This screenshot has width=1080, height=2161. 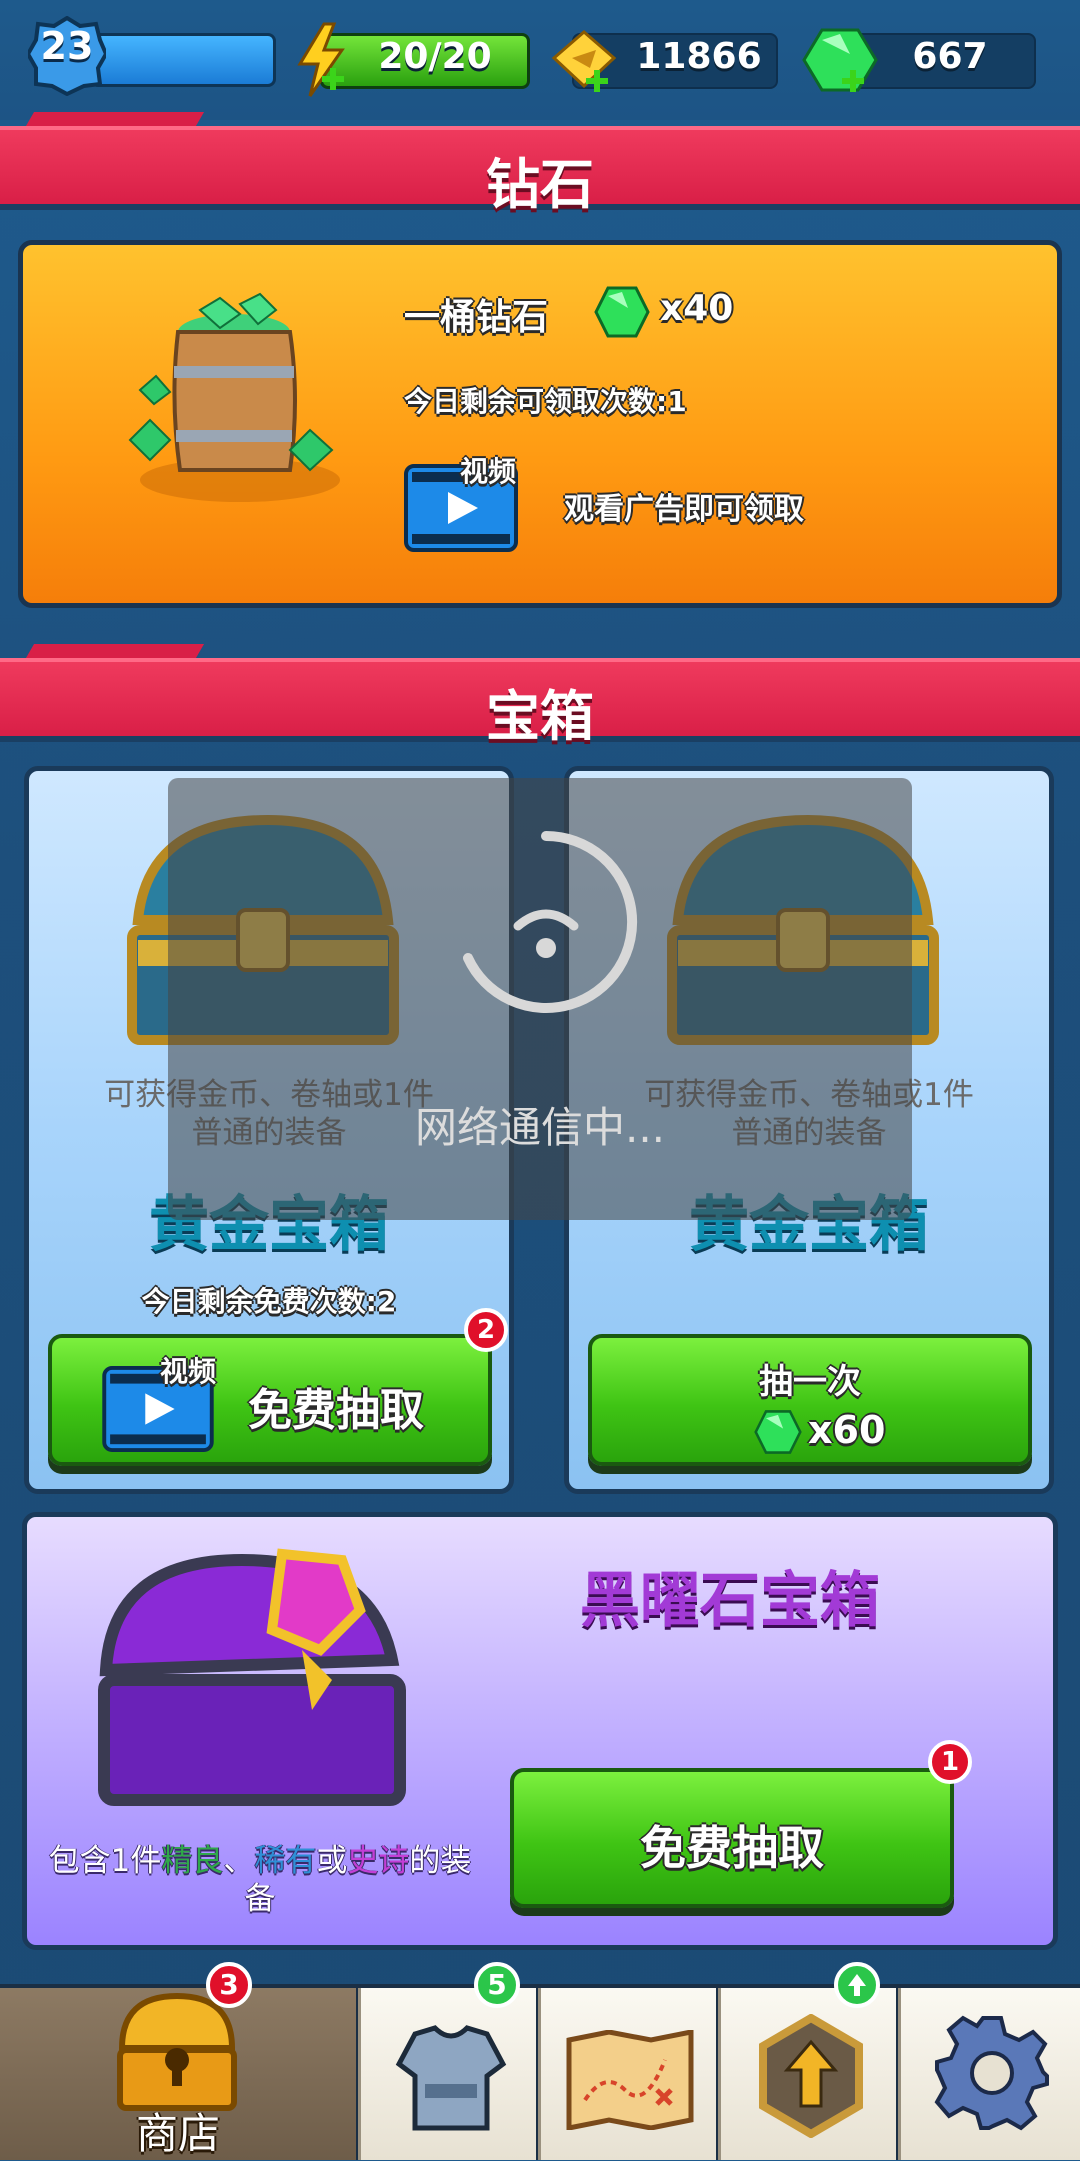 I want to click on obsidian-chest-description: 包含1件精良、稀有或史诗的装备, so click(x=260, y=1880).